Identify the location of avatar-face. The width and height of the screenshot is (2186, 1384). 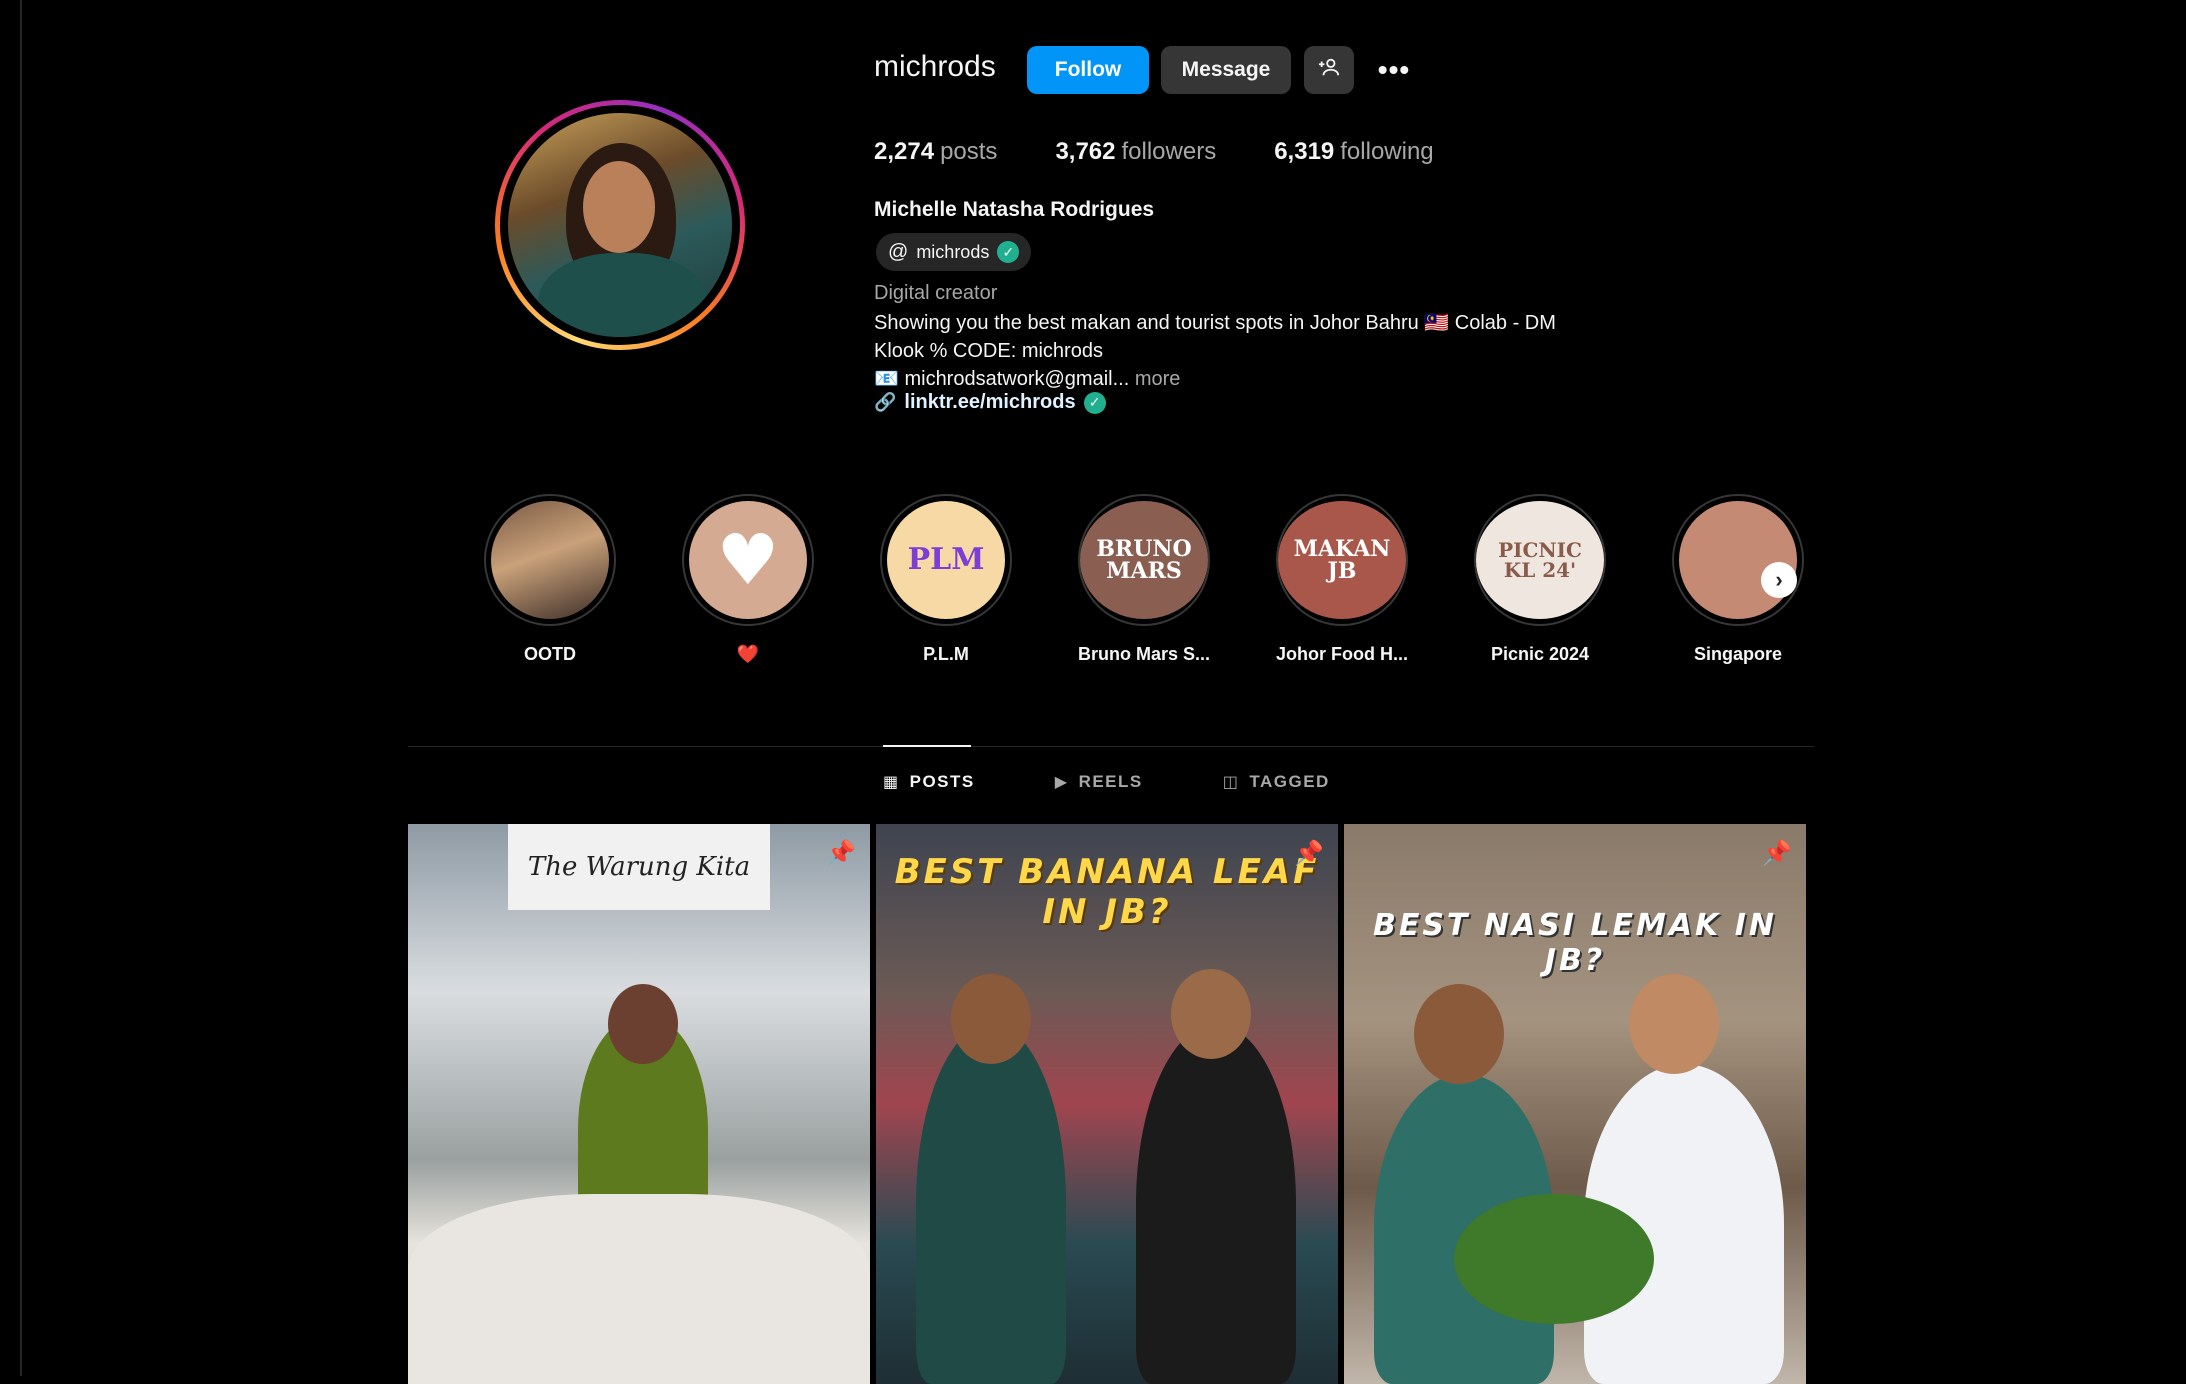
(619, 207).